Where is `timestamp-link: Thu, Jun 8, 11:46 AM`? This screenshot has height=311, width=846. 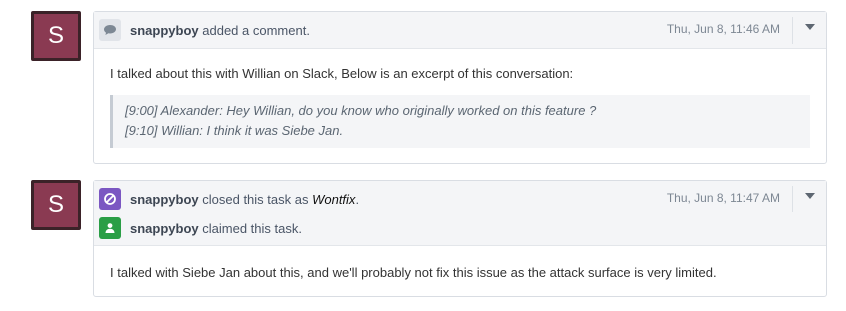 timestamp-link: Thu, Jun 8, 11:46 AM is located at coordinates (723, 29).